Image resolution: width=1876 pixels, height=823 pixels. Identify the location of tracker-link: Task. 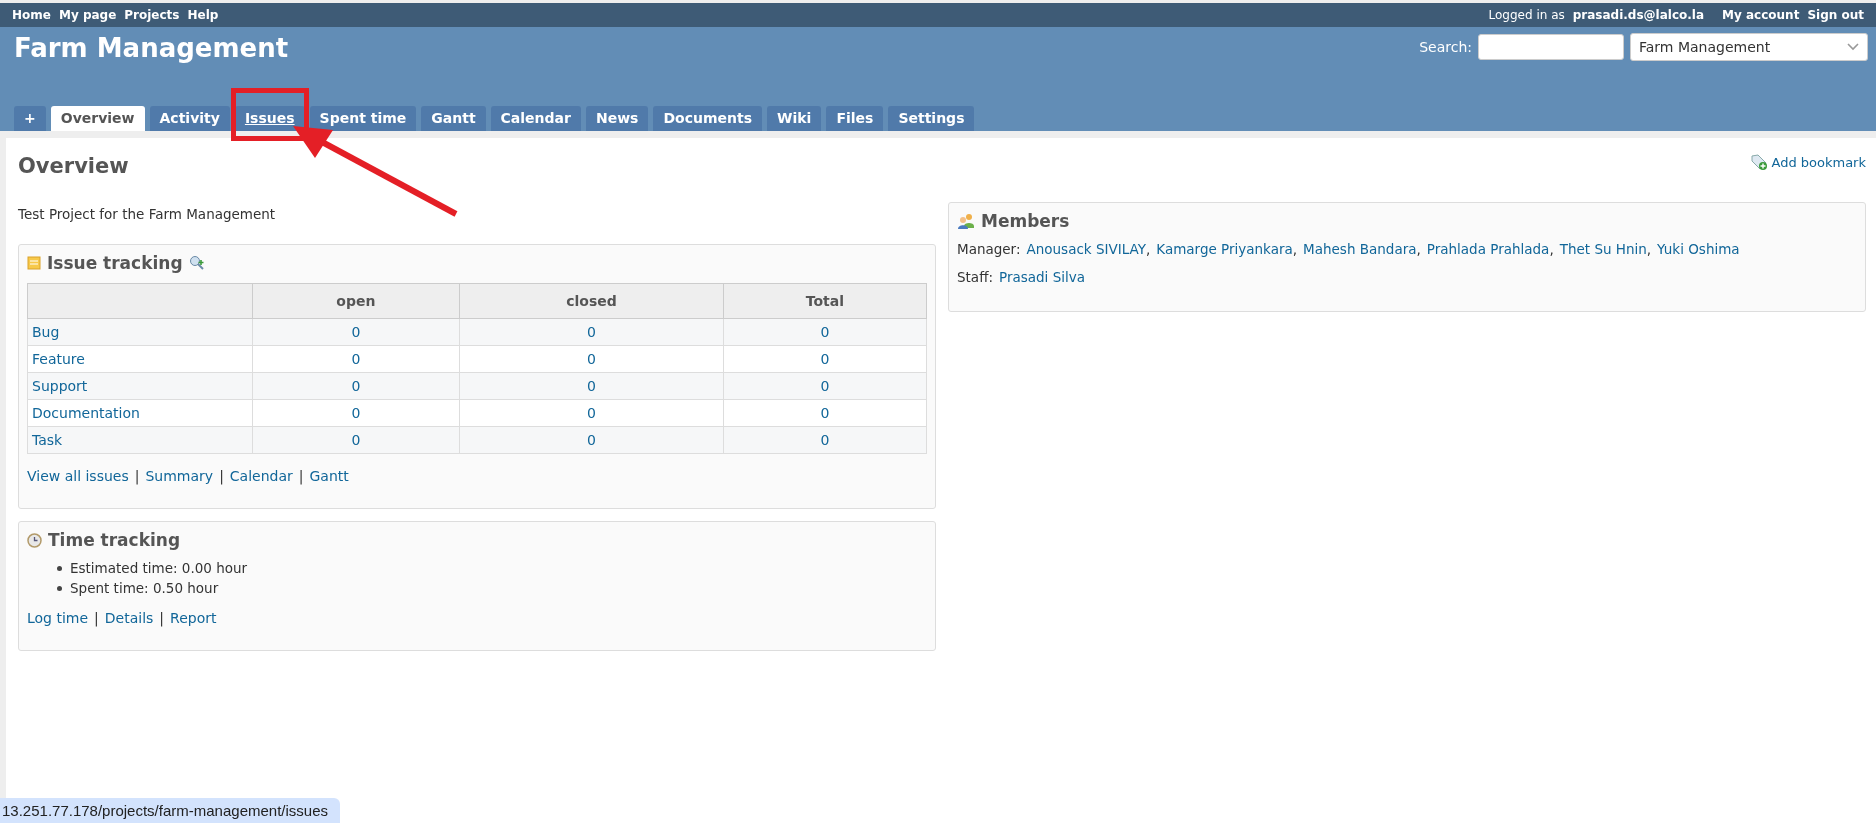
(47, 440).